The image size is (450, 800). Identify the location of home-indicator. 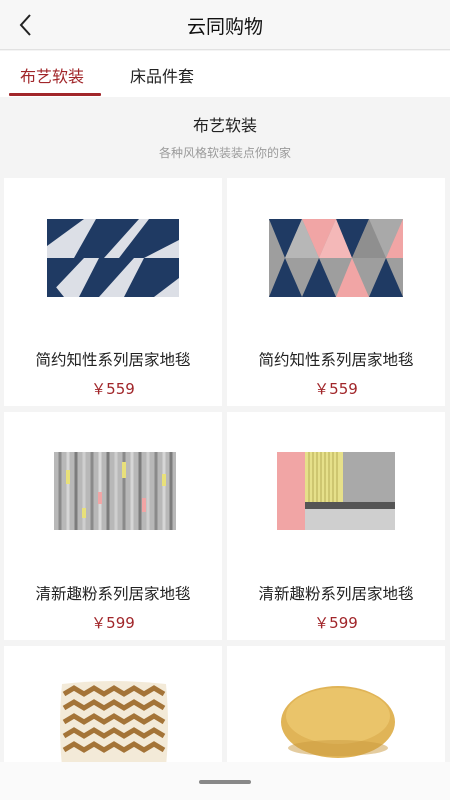
(225, 782).